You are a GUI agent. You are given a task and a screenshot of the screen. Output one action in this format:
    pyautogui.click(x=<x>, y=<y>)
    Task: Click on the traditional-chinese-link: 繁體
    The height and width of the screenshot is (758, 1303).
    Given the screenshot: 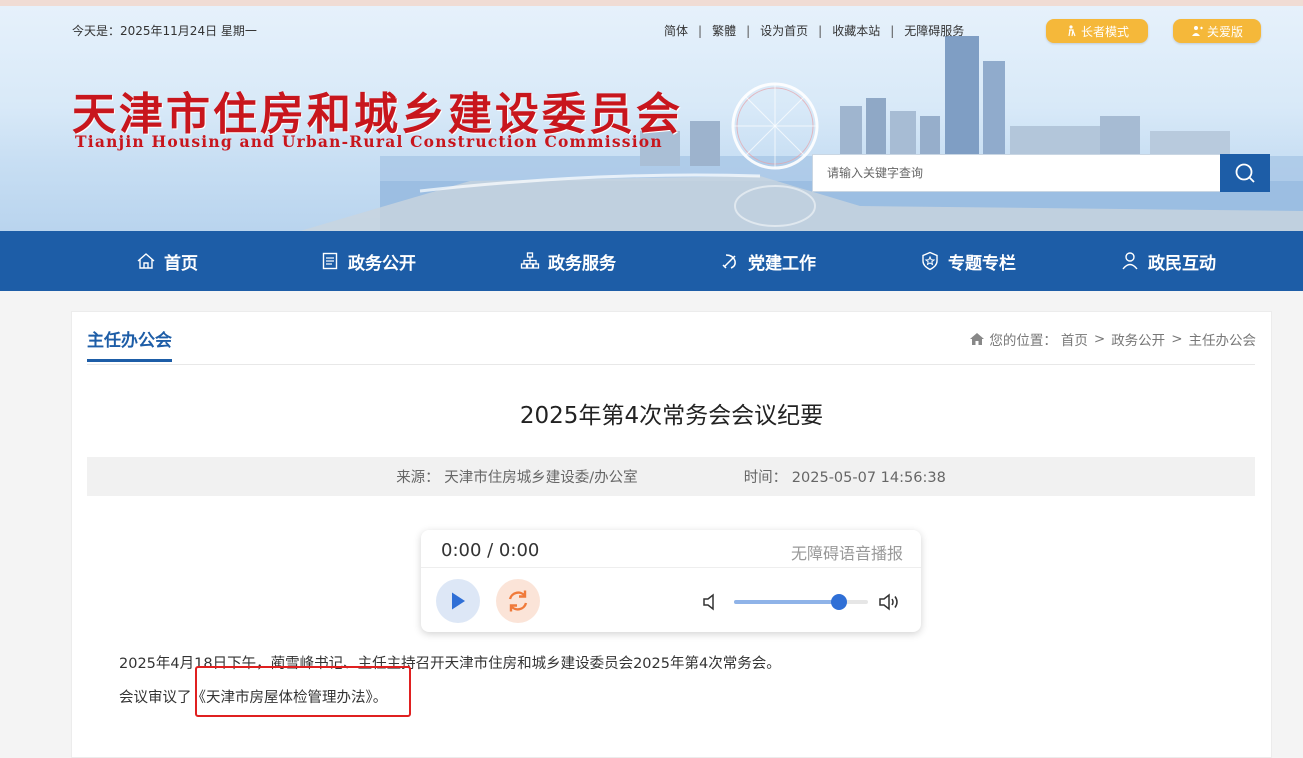 What is the action you would take?
    pyautogui.click(x=724, y=30)
    